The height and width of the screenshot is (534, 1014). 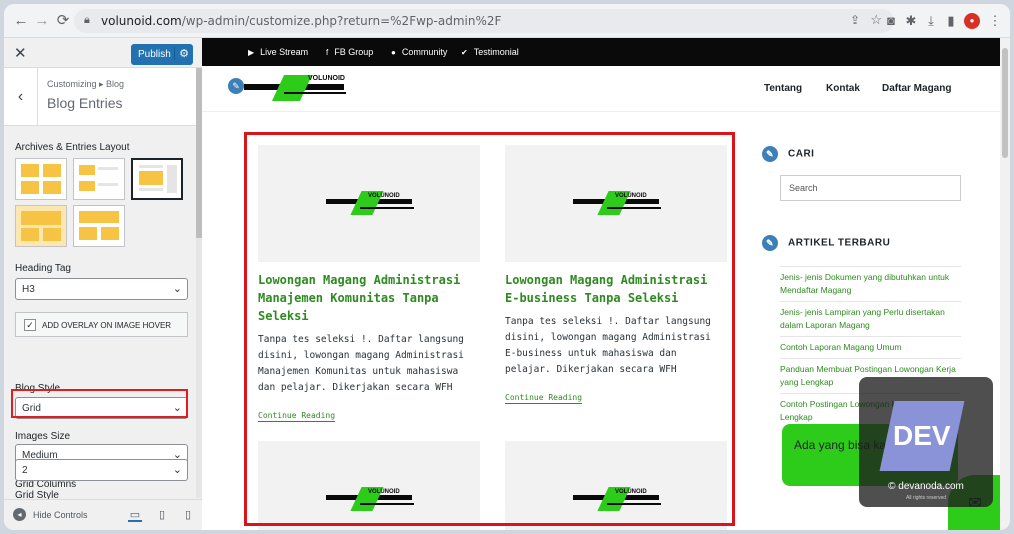 What do you see at coordinates (103, 53) in the screenshot?
I see `customizer-header: ✕ Publish ⚙` at bounding box center [103, 53].